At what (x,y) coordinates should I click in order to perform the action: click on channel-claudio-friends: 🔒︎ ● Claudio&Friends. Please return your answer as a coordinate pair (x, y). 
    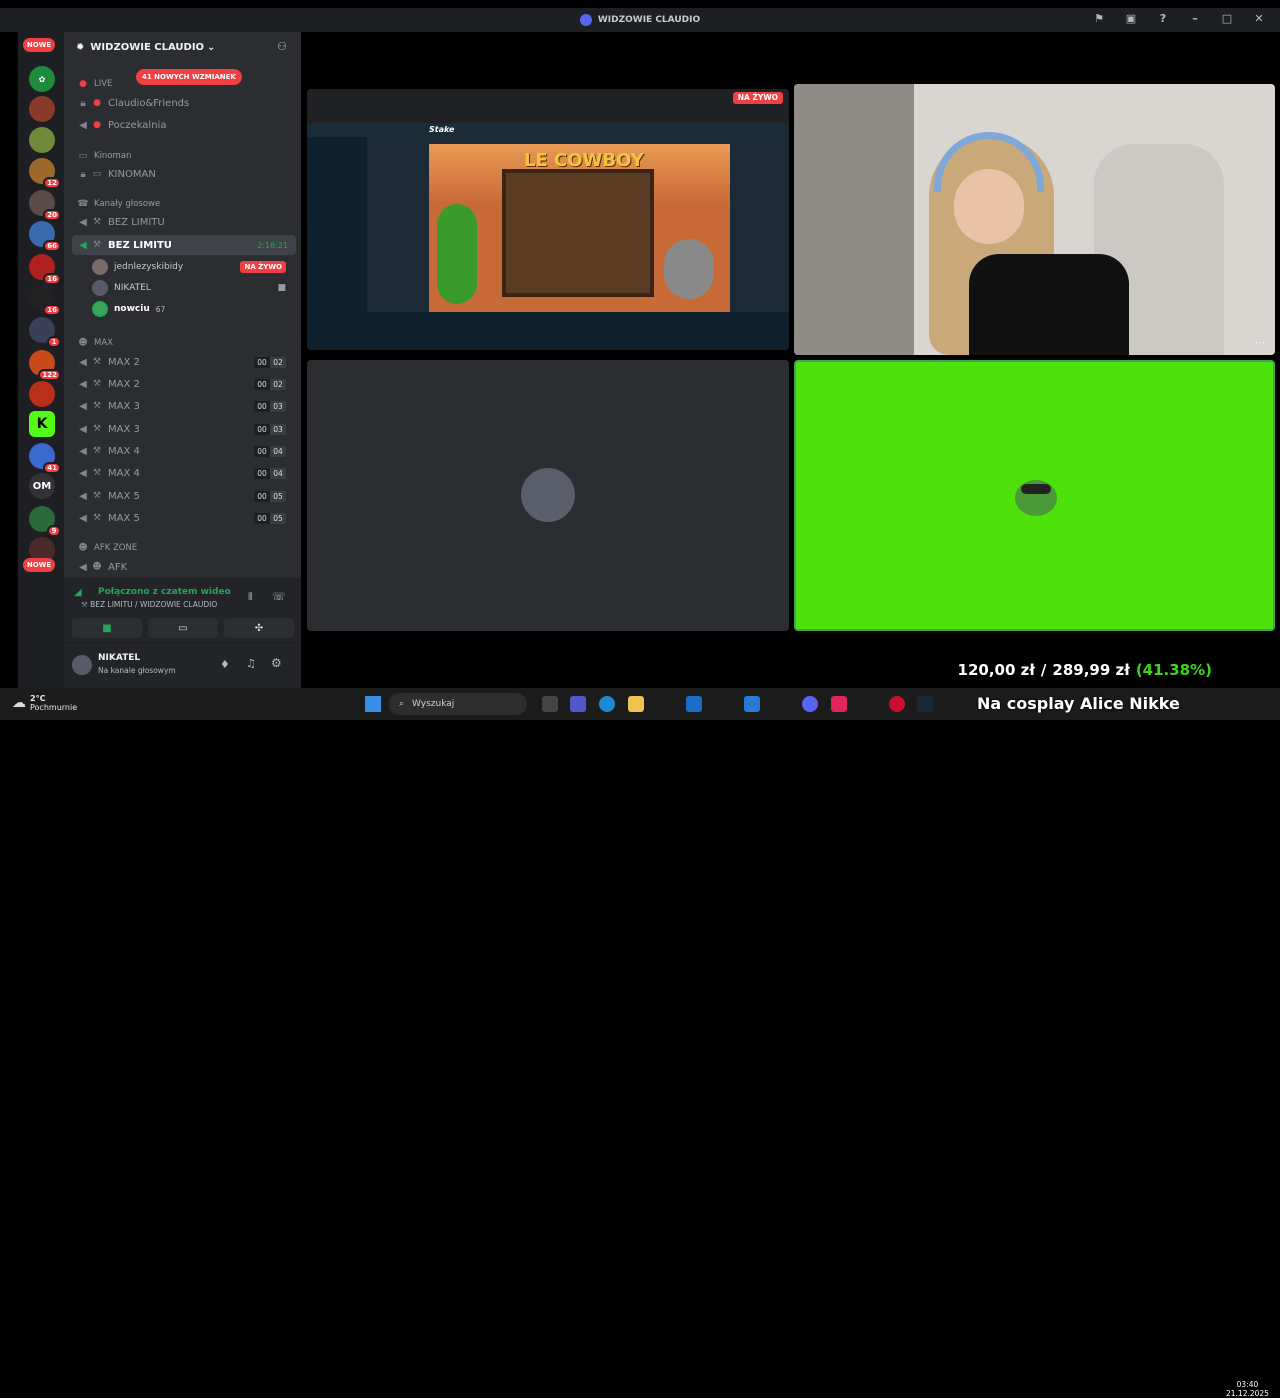
    Looking at the image, I should click on (186, 103).